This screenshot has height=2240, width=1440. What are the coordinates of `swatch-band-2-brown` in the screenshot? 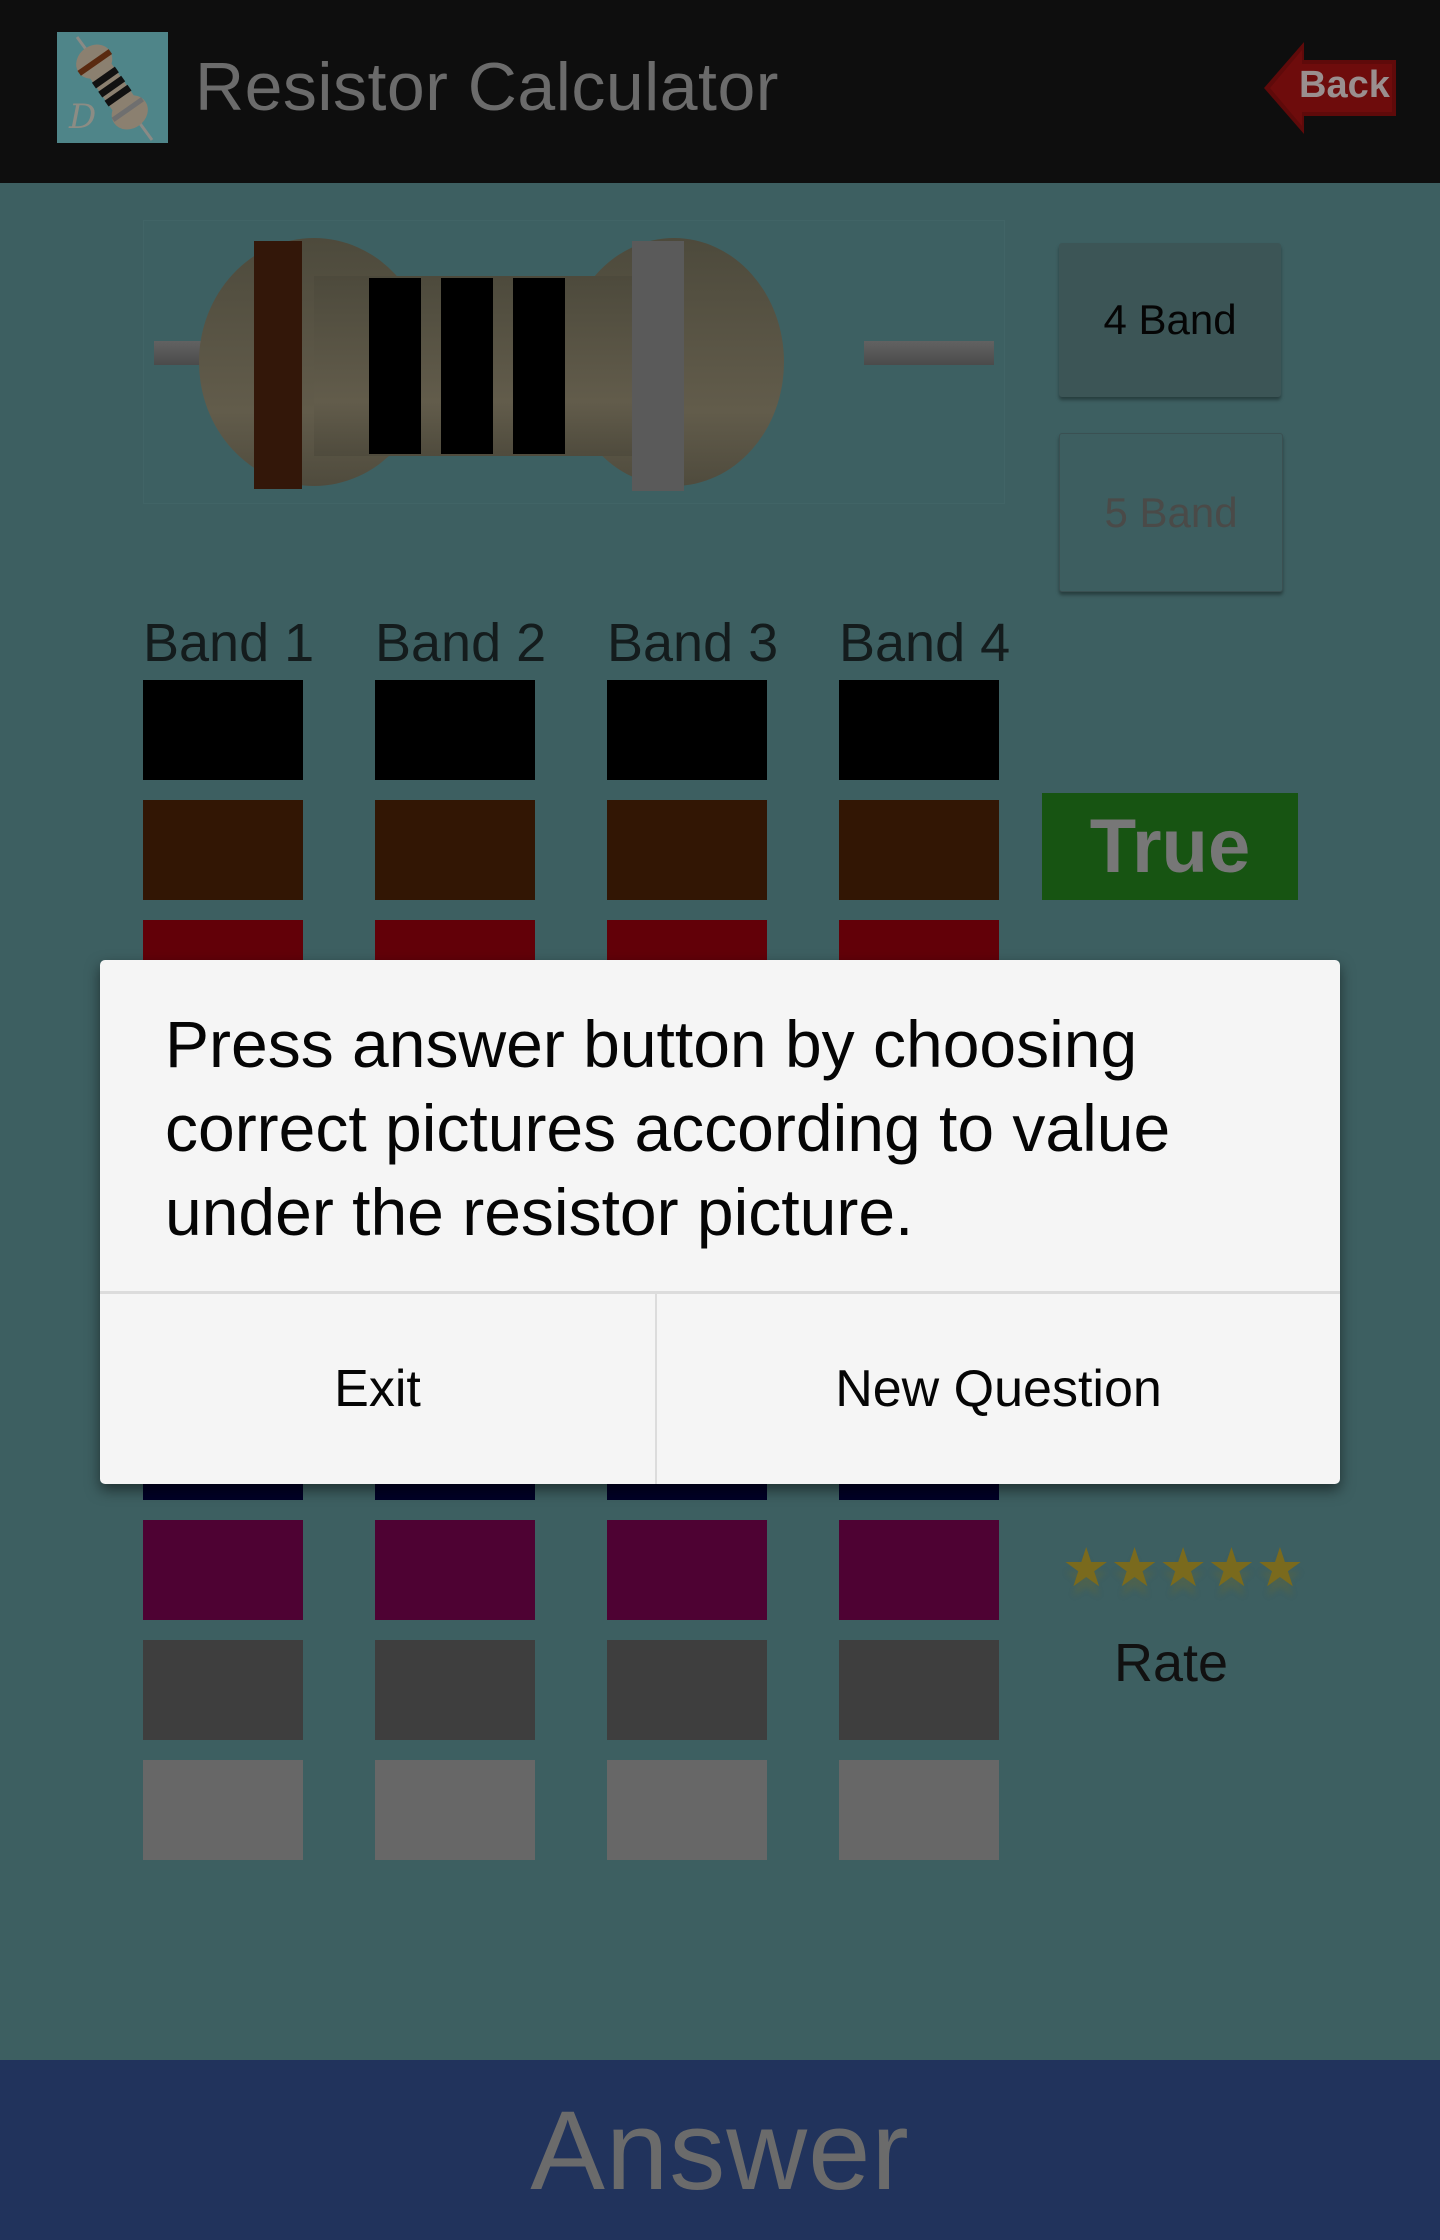 It's located at (455, 850).